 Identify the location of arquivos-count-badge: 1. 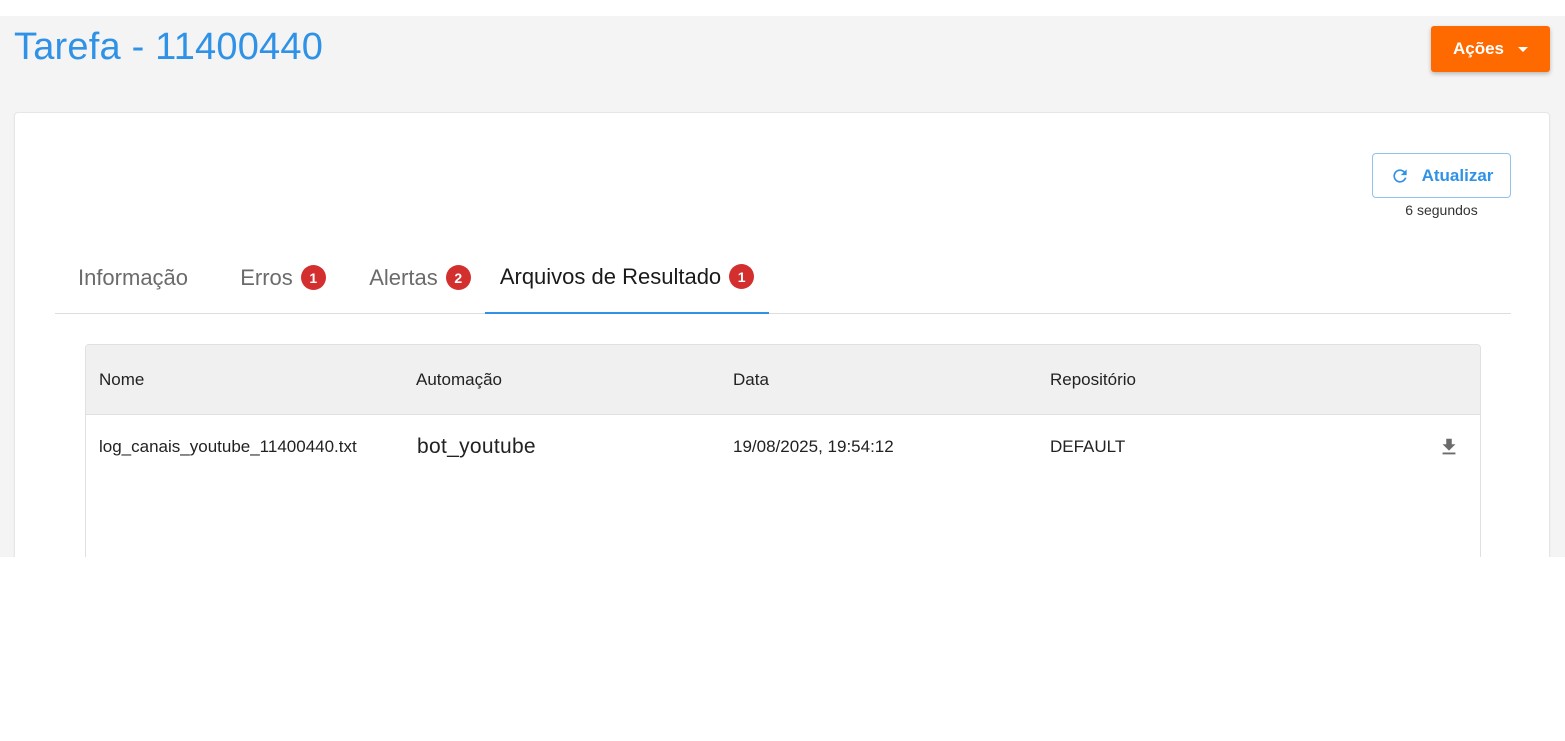
(742, 276).